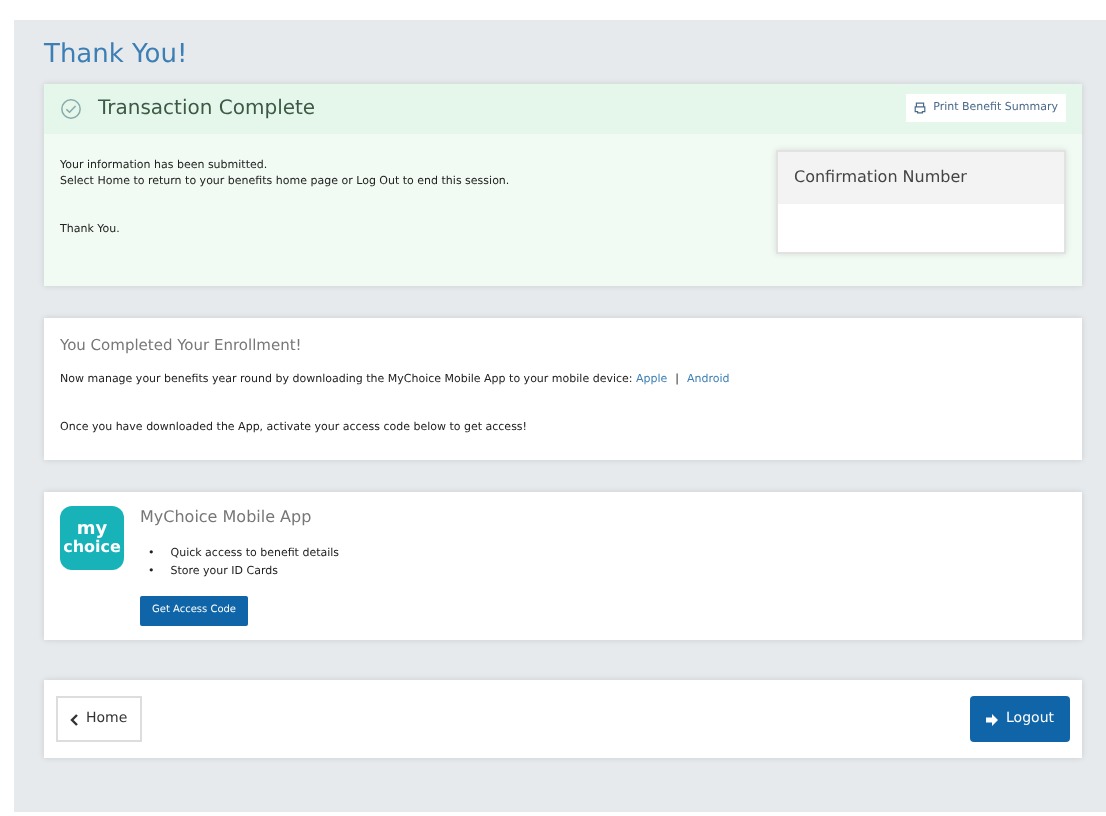  Describe the element at coordinates (117, 56) in the screenshot. I see `page-title: Thank You!` at that location.